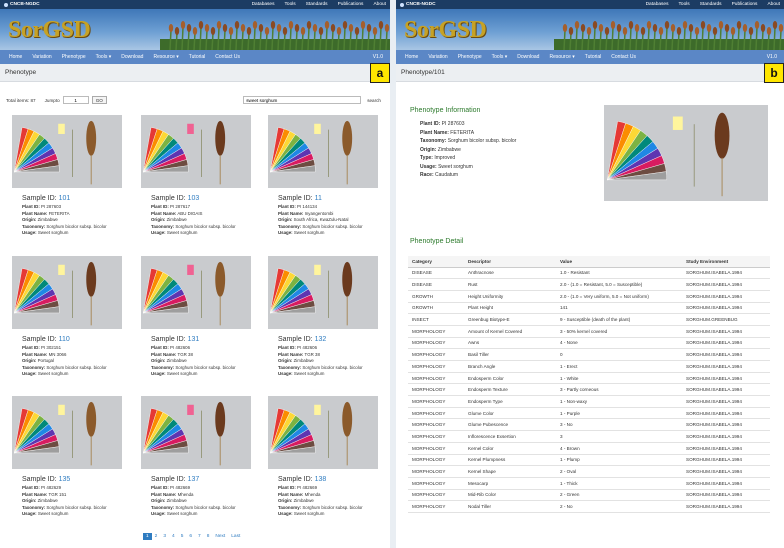 The width and height of the screenshot is (784, 548). I want to click on jump-input, so click(75, 100).